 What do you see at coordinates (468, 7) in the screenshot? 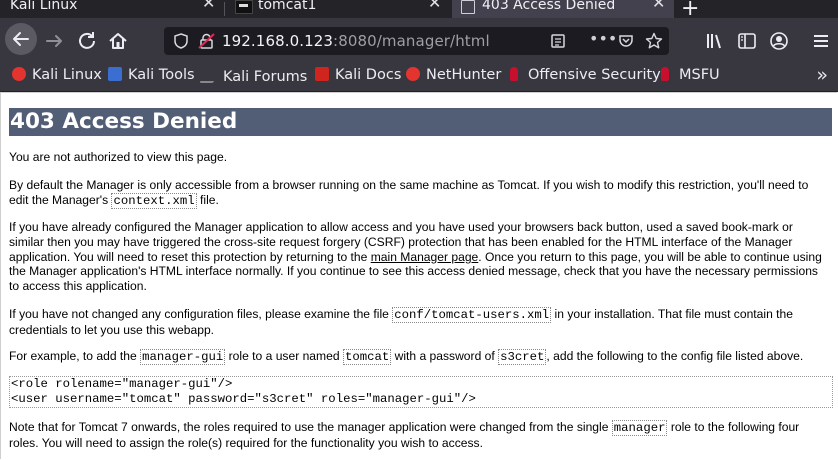
I see `page-icon` at bounding box center [468, 7].